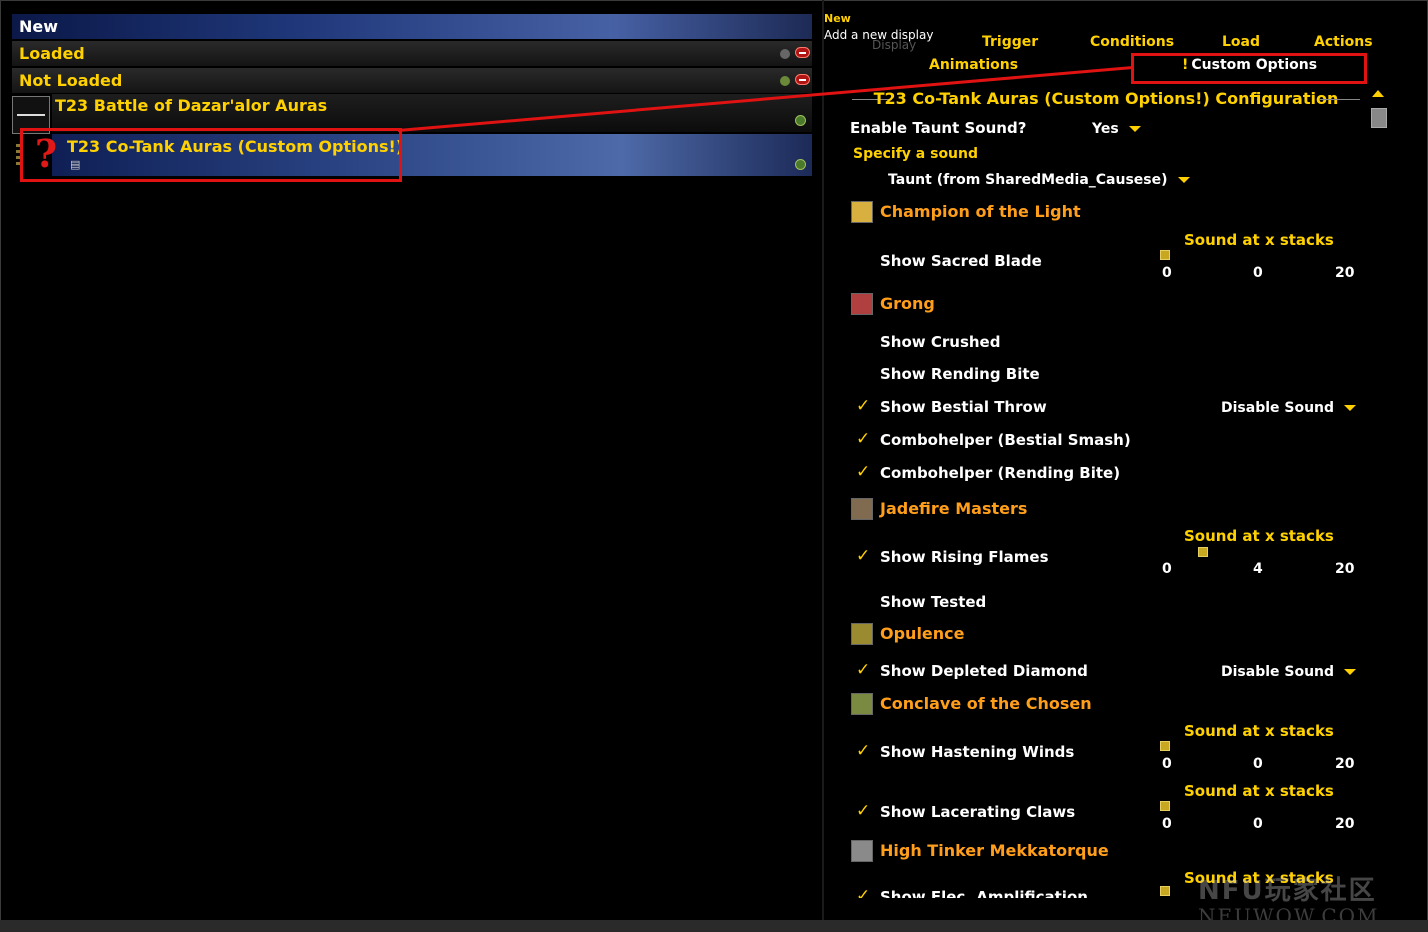 The height and width of the screenshot is (932, 1428). What do you see at coordinates (191, 105) in the screenshot?
I see `aura-group-title: T23 Battle of Dazar'alor Auras` at bounding box center [191, 105].